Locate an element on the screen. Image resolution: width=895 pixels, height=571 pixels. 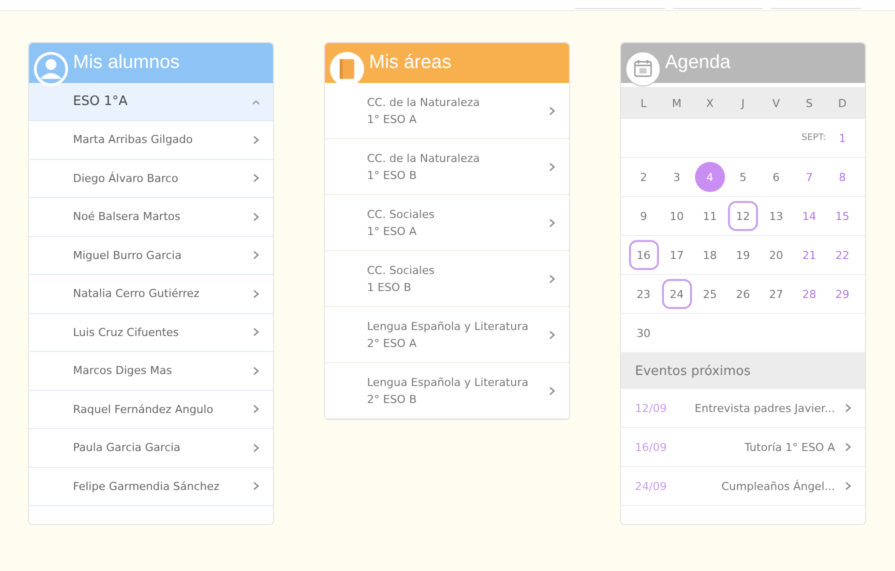
panel-title: Mis alumnos is located at coordinates (126, 63).